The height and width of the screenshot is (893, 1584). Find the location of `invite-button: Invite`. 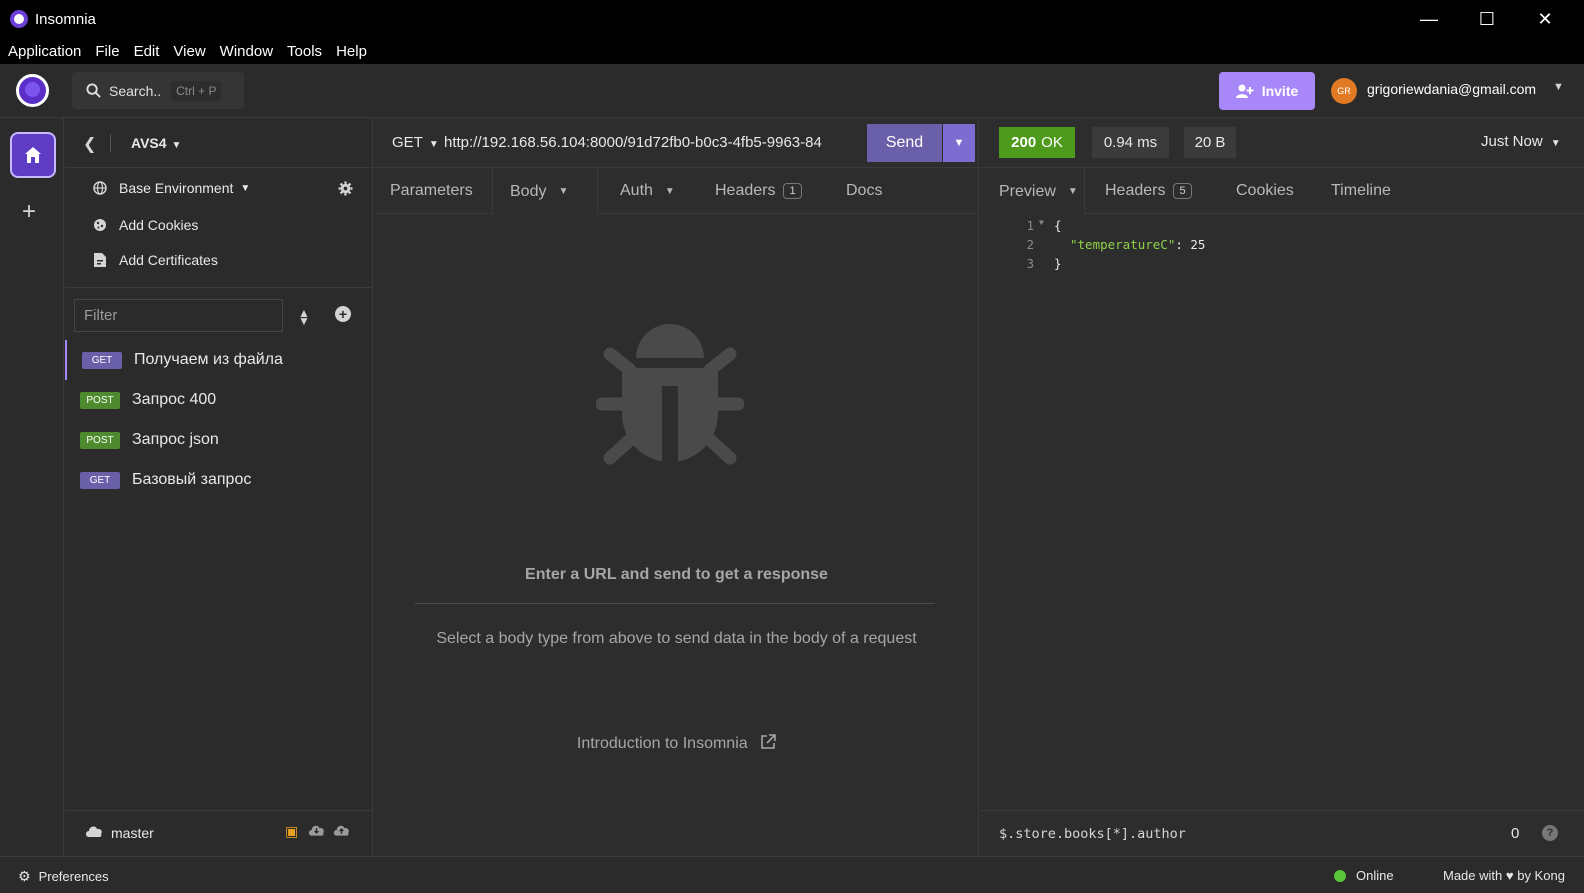

invite-button: Invite is located at coordinates (1267, 91).